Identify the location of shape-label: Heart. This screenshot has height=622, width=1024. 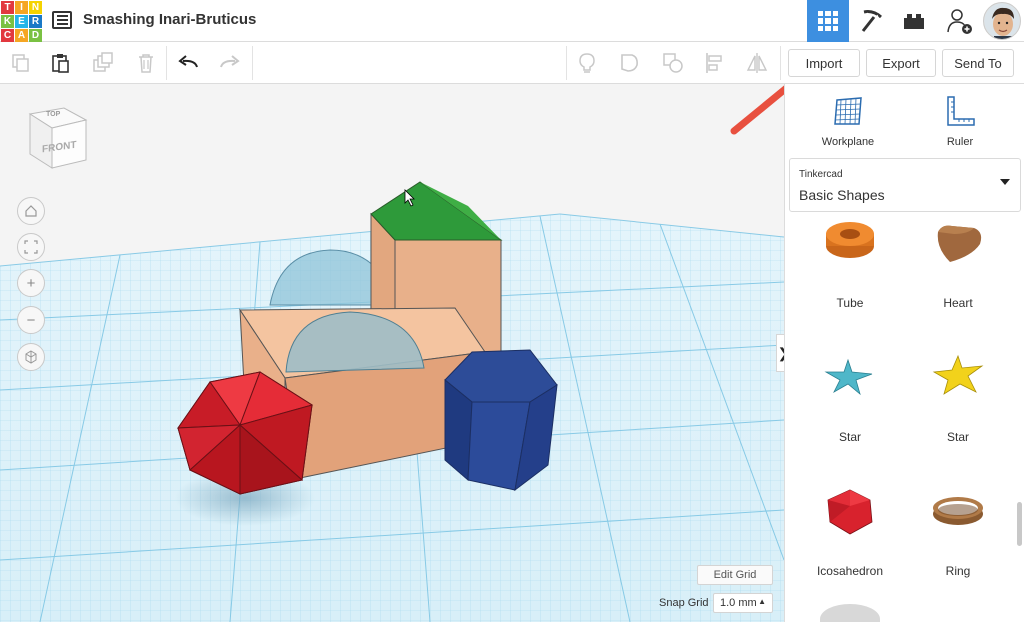
(958, 303).